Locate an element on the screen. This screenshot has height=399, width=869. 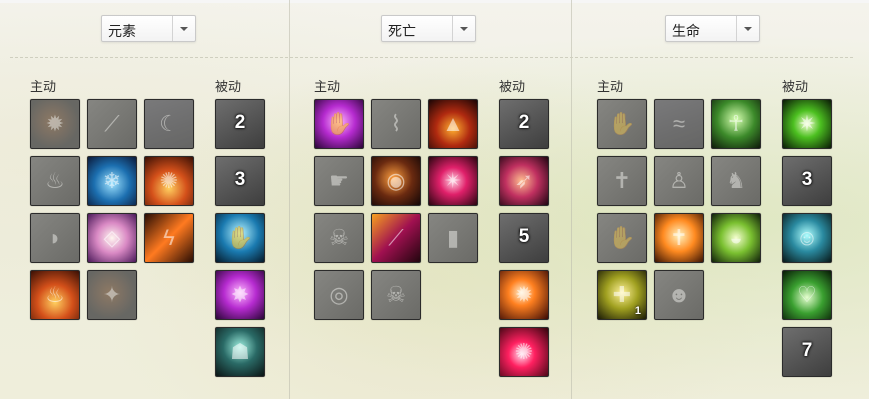
skill-glyph: ϟ is located at coordinates (169, 237).